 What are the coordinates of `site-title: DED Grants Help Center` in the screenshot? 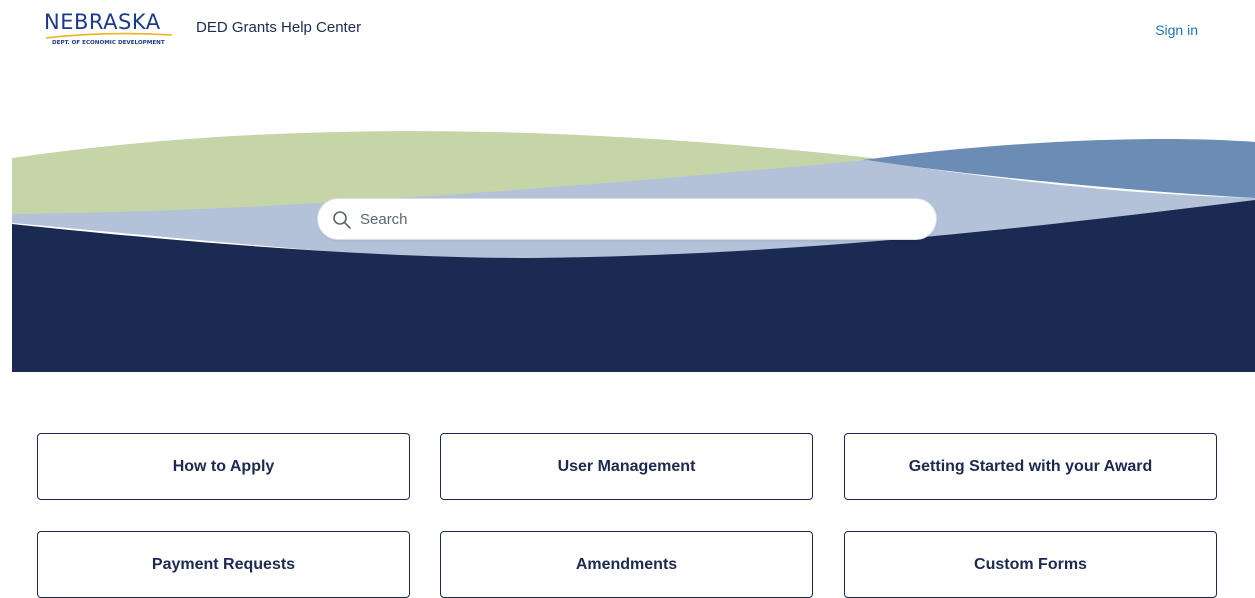 It's located at (278, 27).